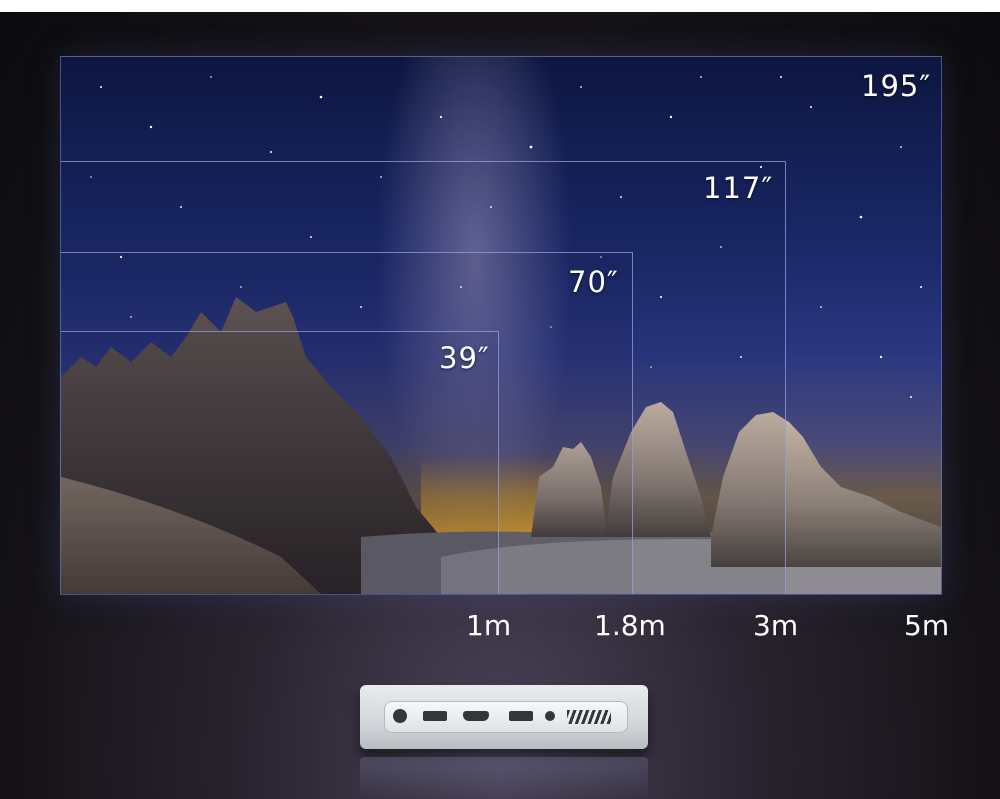  What do you see at coordinates (500, 6) in the screenshot?
I see `top-strip` at bounding box center [500, 6].